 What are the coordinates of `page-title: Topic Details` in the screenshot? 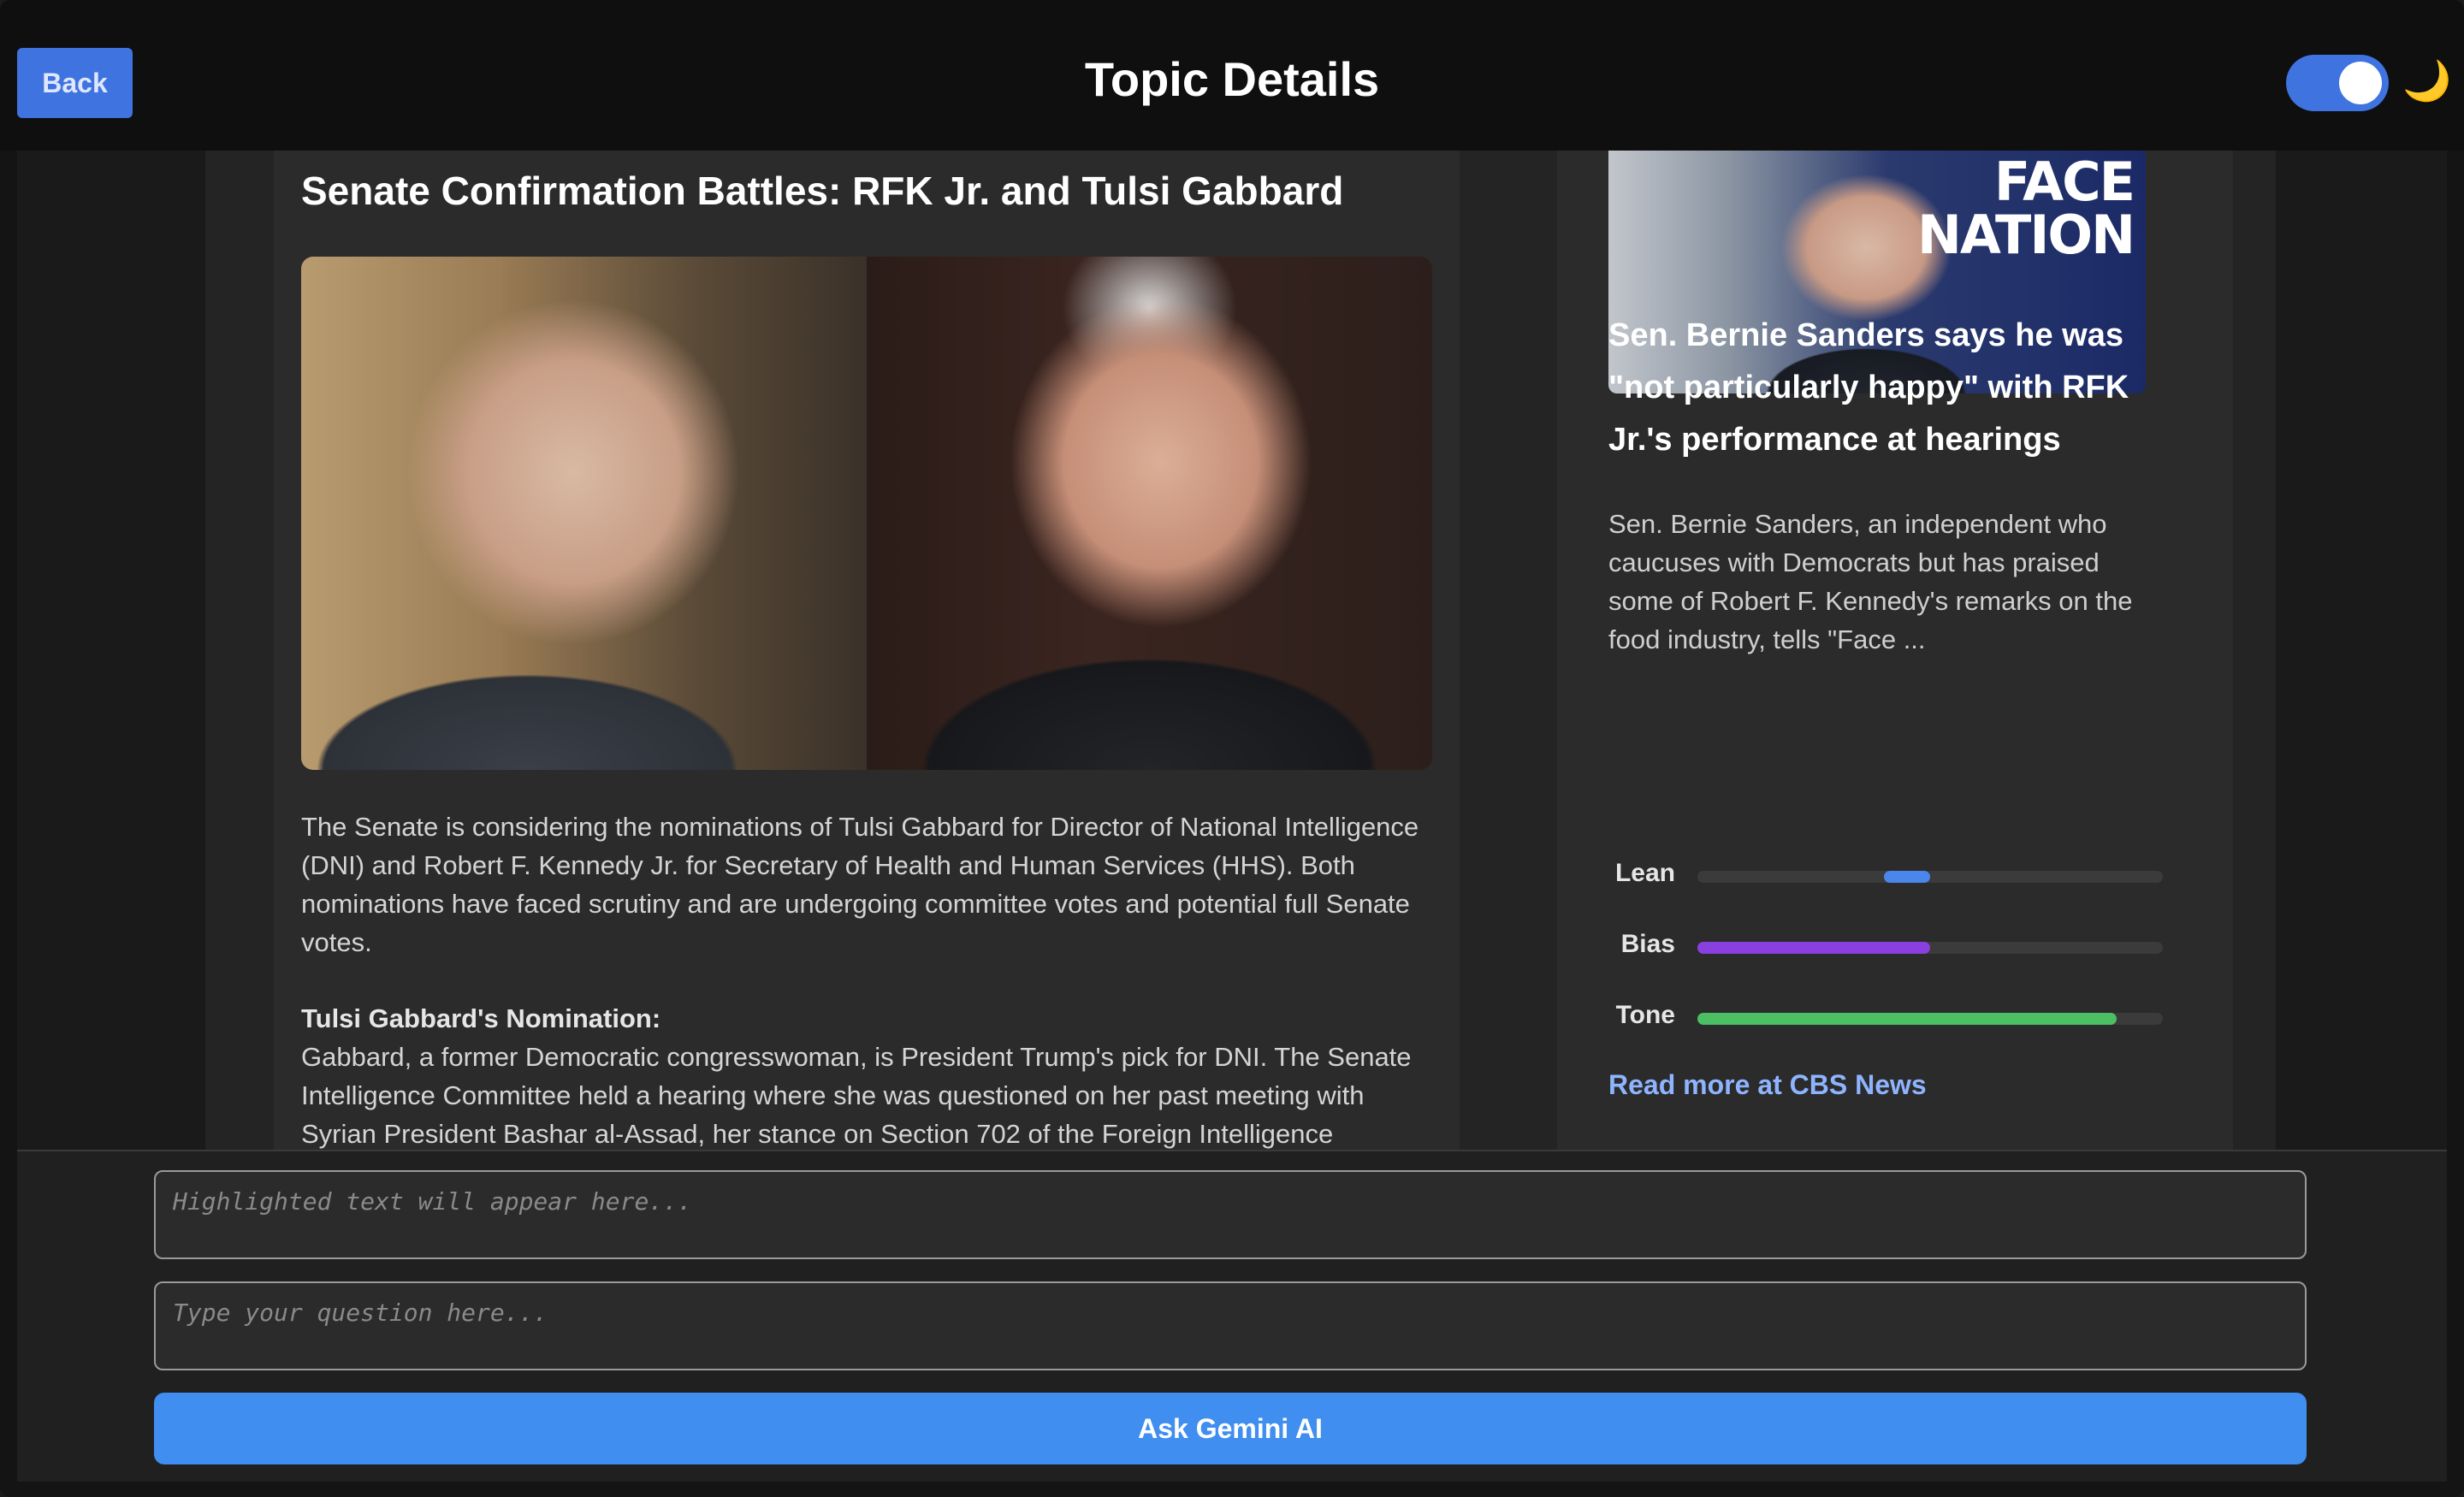 It's located at (1232, 79).